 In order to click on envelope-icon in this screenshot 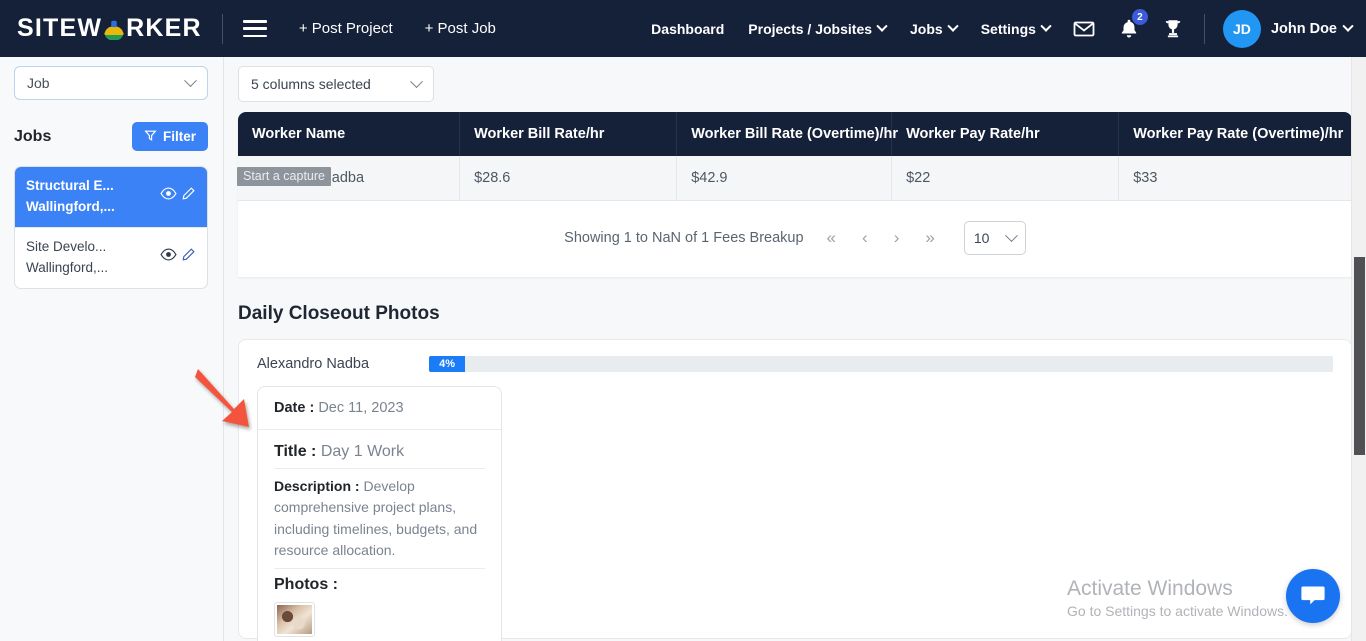, I will do `click(1084, 29)`.